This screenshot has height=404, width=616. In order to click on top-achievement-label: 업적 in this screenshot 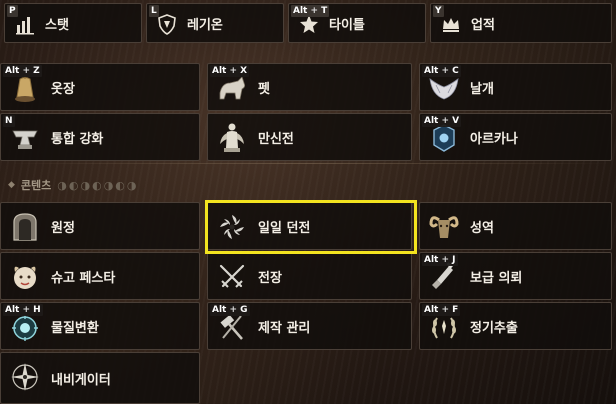, I will do `click(483, 25)`.